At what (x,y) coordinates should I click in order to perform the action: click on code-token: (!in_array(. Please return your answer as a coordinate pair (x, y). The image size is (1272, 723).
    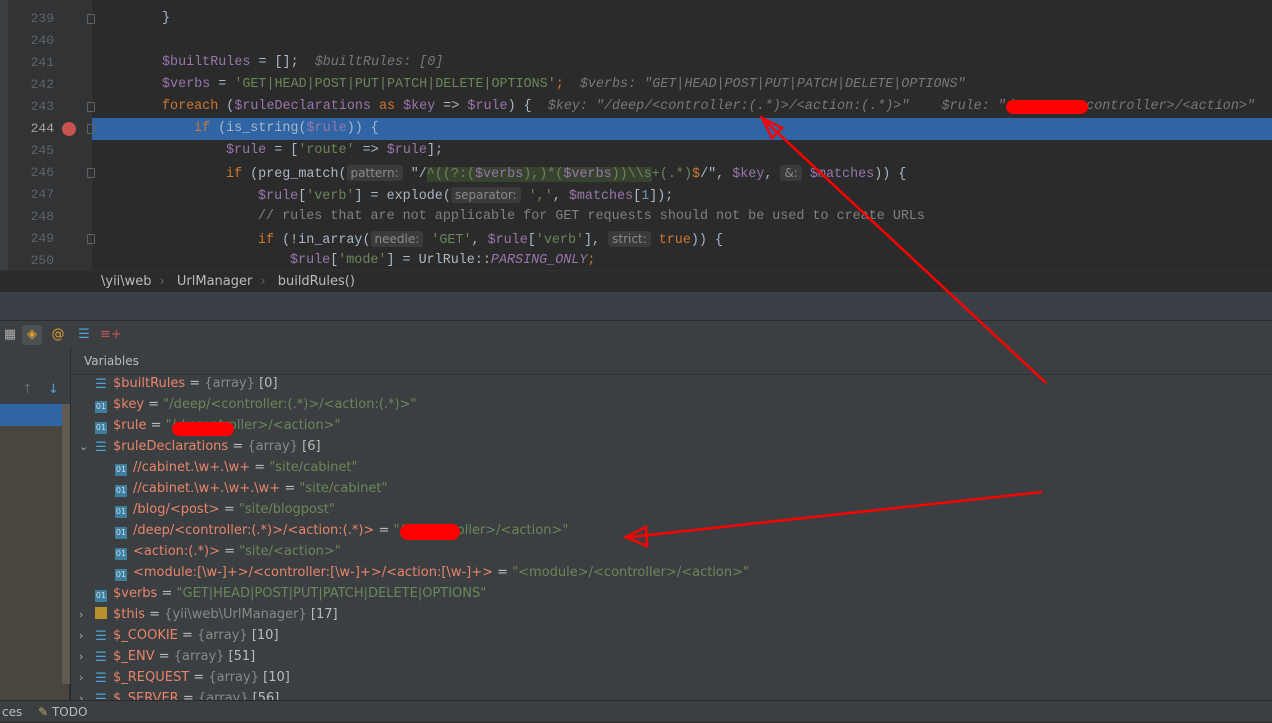
    Looking at the image, I should click on (322, 240).